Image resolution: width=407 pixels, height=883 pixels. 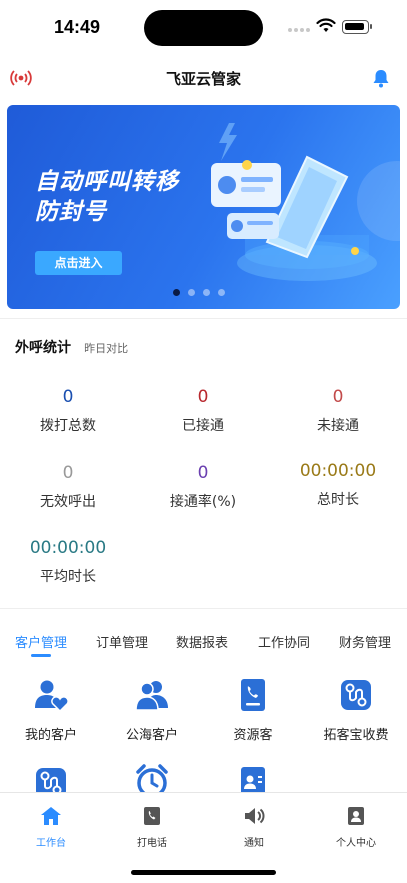 What do you see at coordinates (68, 502) in the screenshot?
I see `stat-label: 无效呼出` at bounding box center [68, 502].